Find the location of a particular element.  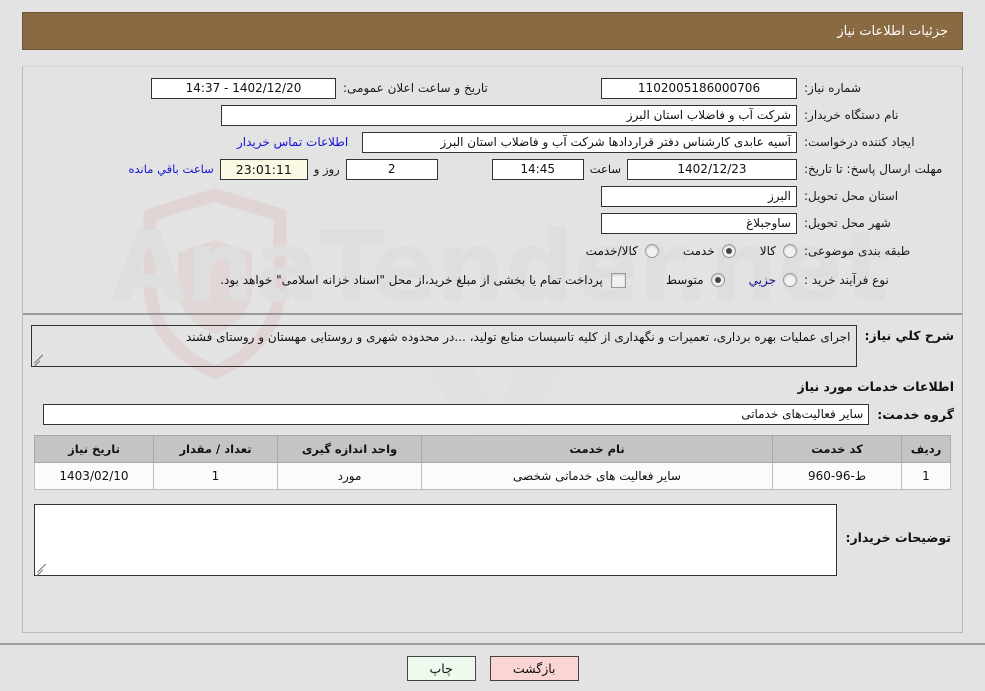

announce-datetime-value: 1402/12/20 - 14:37 is located at coordinates (243, 88).